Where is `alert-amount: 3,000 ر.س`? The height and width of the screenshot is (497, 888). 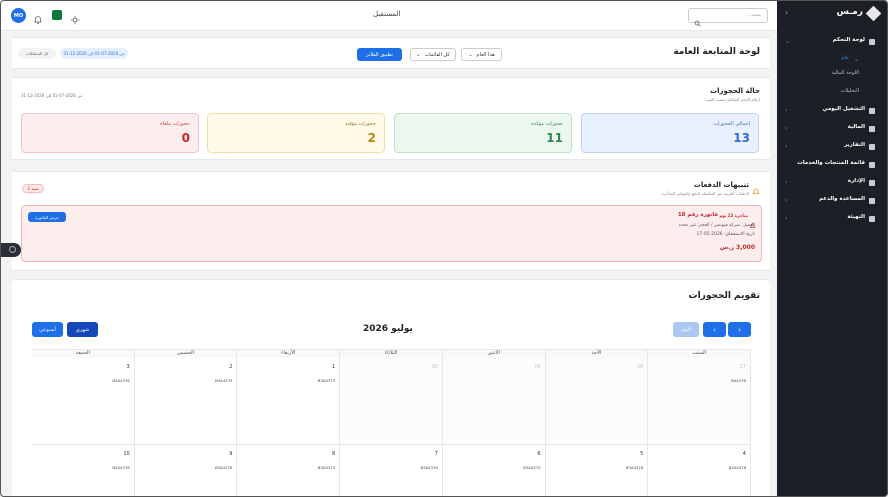
alert-amount: 3,000 ر.س is located at coordinates (737, 247).